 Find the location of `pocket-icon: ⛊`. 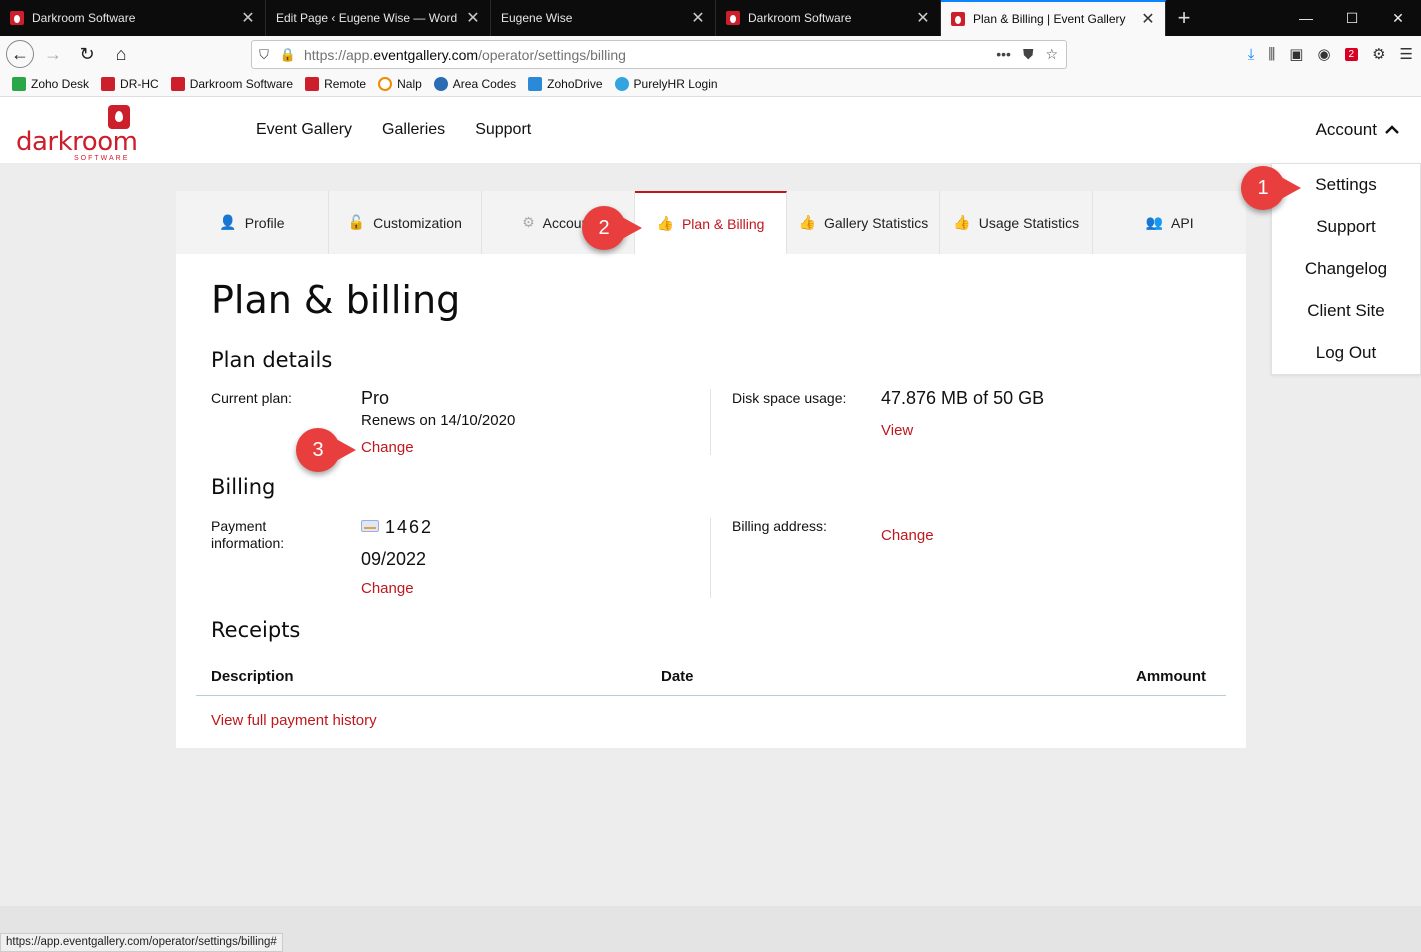

pocket-icon: ⛊ is located at coordinates (1028, 54).